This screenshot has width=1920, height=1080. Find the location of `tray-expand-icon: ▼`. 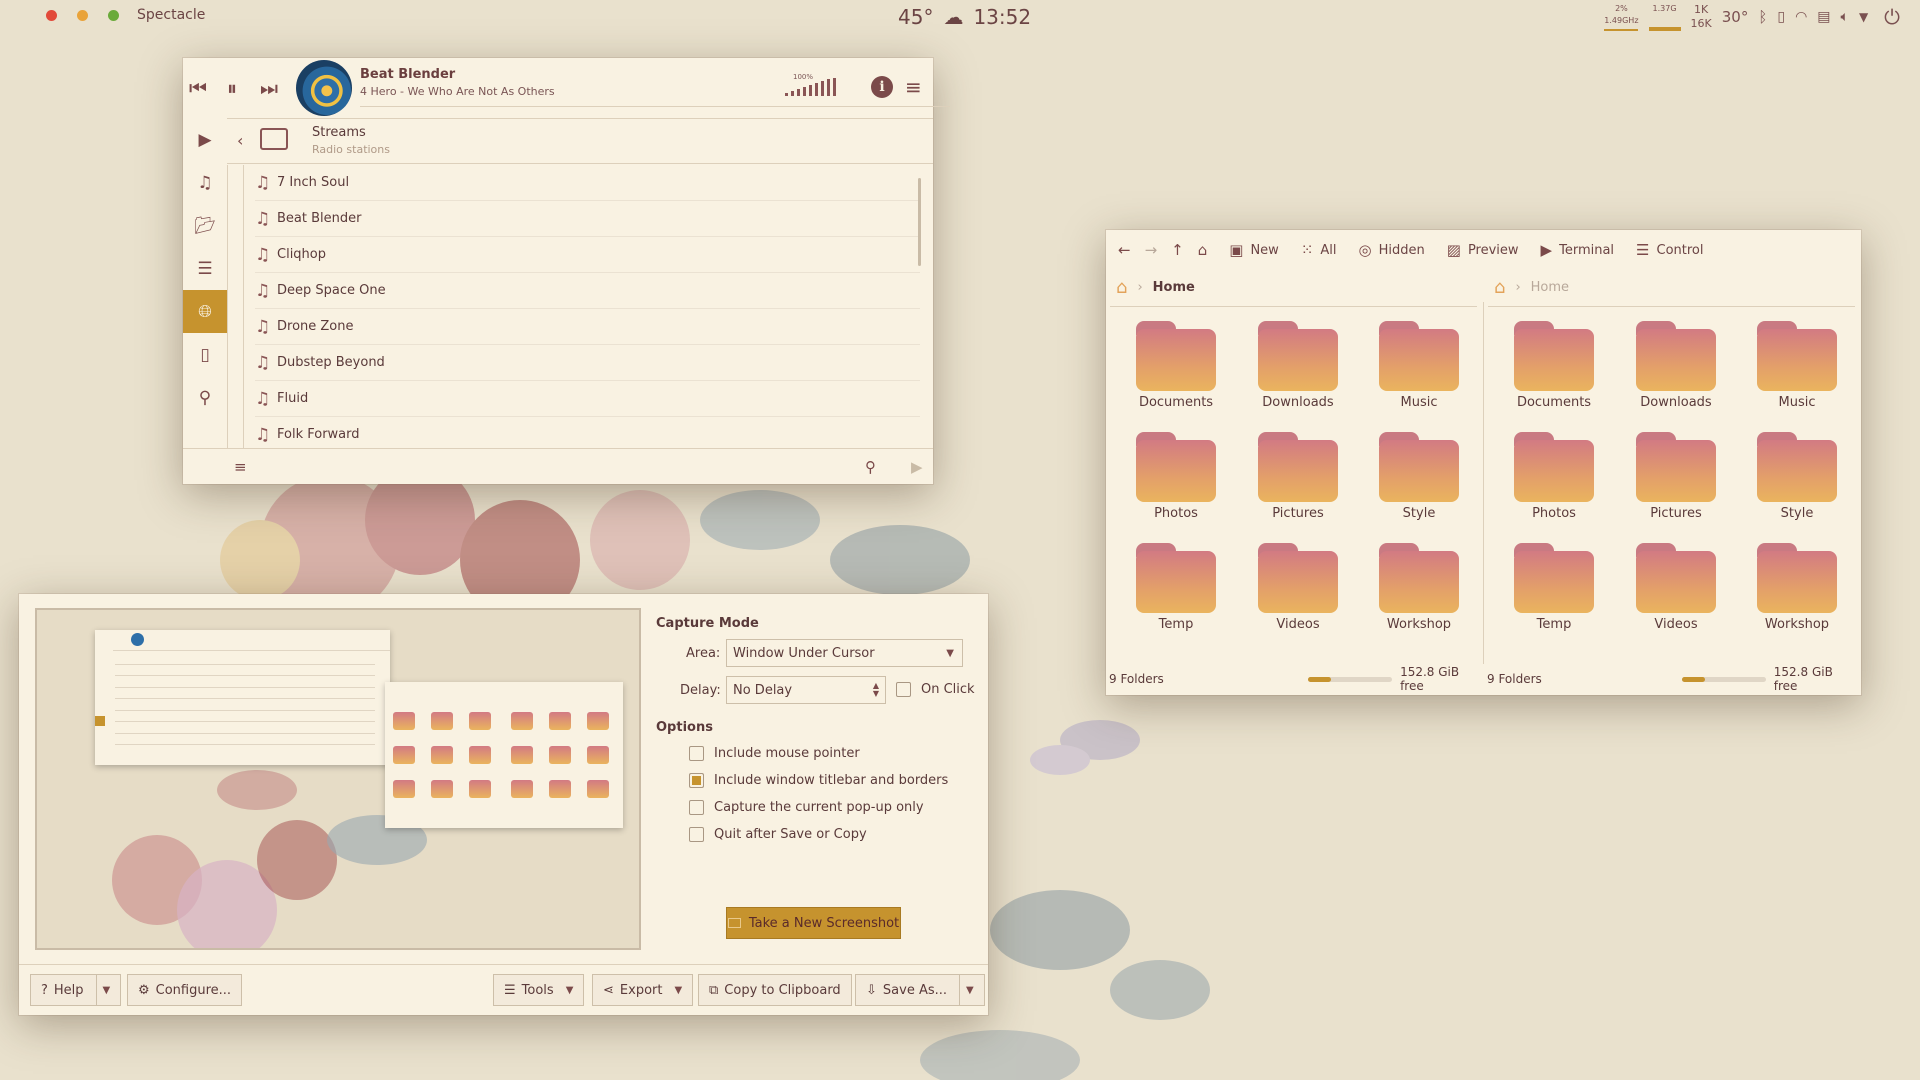

tray-expand-icon: ▼ is located at coordinates (1863, 17).